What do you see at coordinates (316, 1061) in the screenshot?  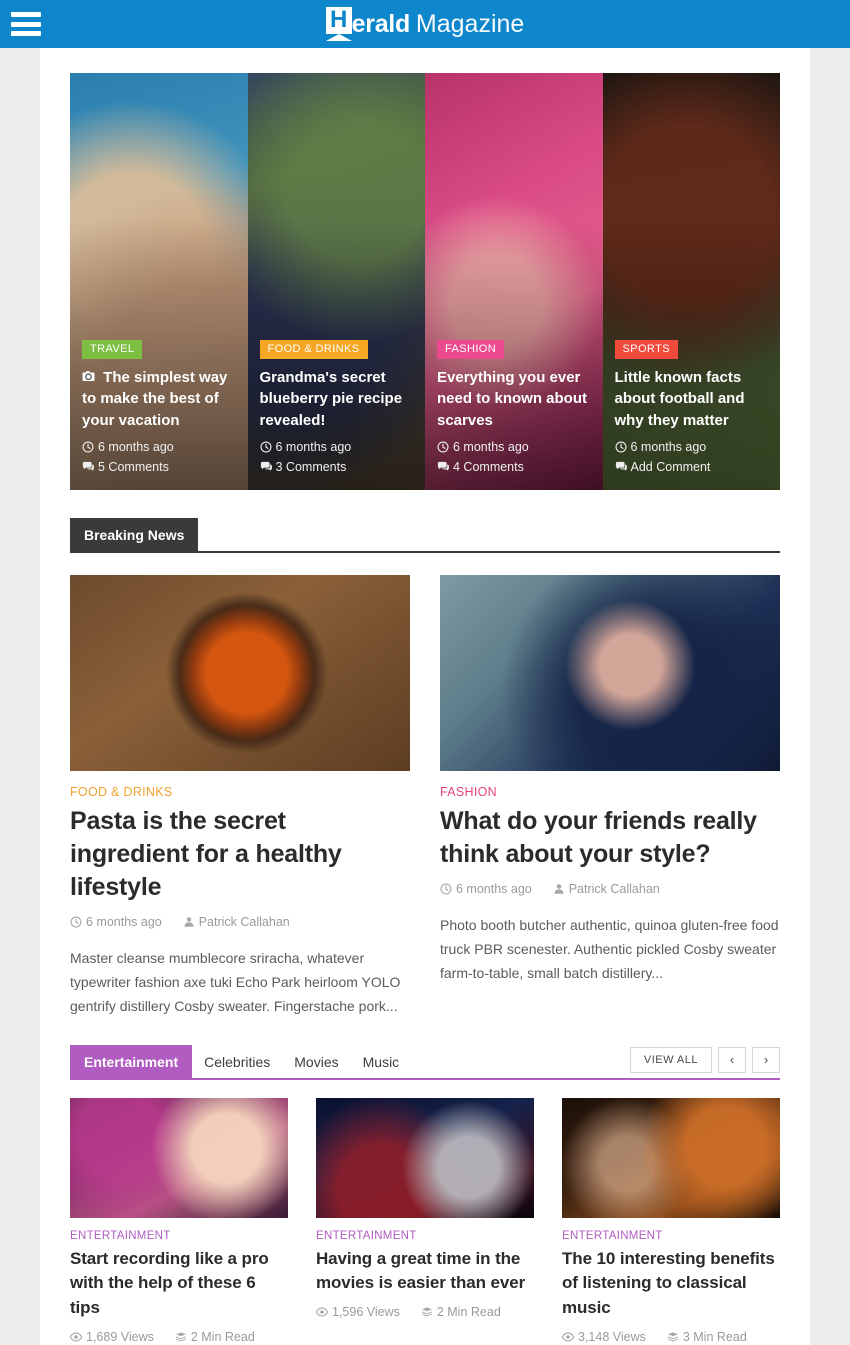 I see `tab-movies: Movies` at bounding box center [316, 1061].